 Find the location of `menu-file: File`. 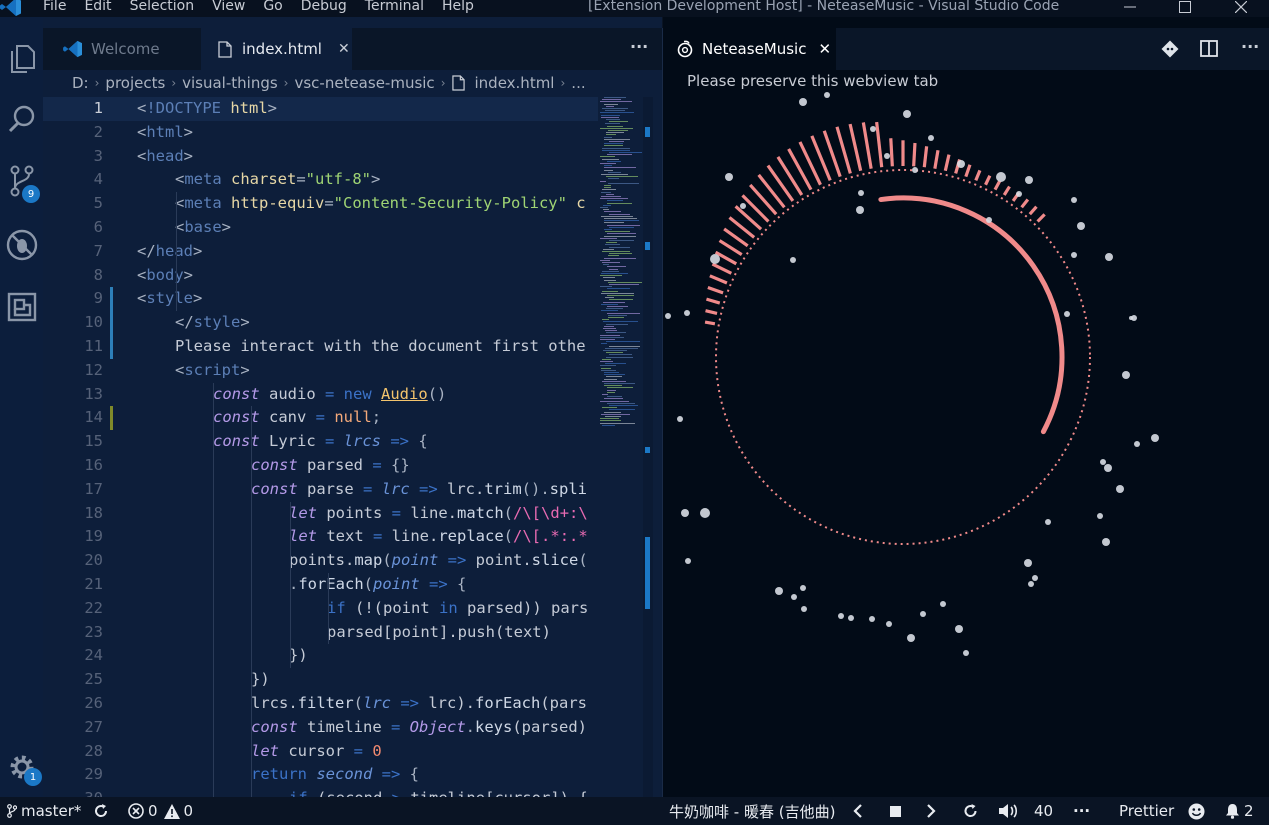

menu-file: File is located at coordinates (54, 7).